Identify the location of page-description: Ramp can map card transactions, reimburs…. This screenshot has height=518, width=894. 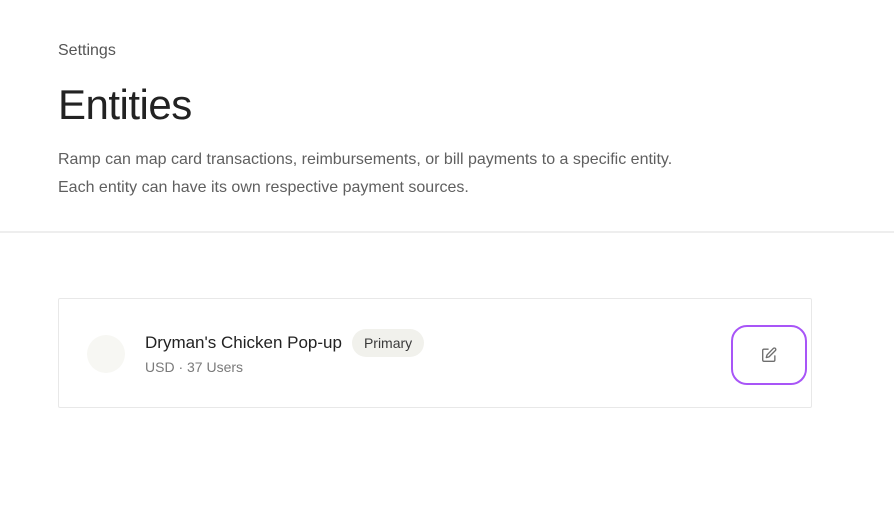
(438, 174).